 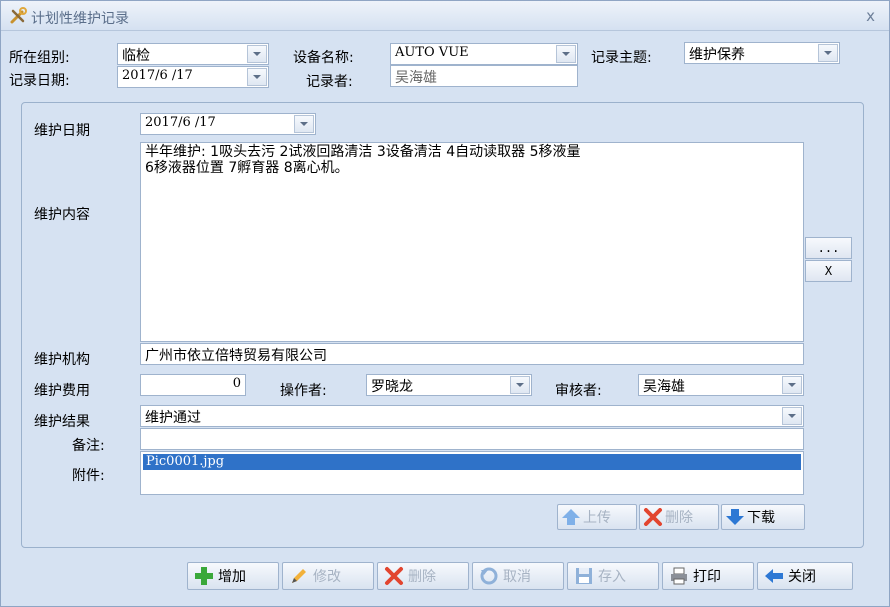 I want to click on group-label: 所在组别:, so click(x=39, y=58).